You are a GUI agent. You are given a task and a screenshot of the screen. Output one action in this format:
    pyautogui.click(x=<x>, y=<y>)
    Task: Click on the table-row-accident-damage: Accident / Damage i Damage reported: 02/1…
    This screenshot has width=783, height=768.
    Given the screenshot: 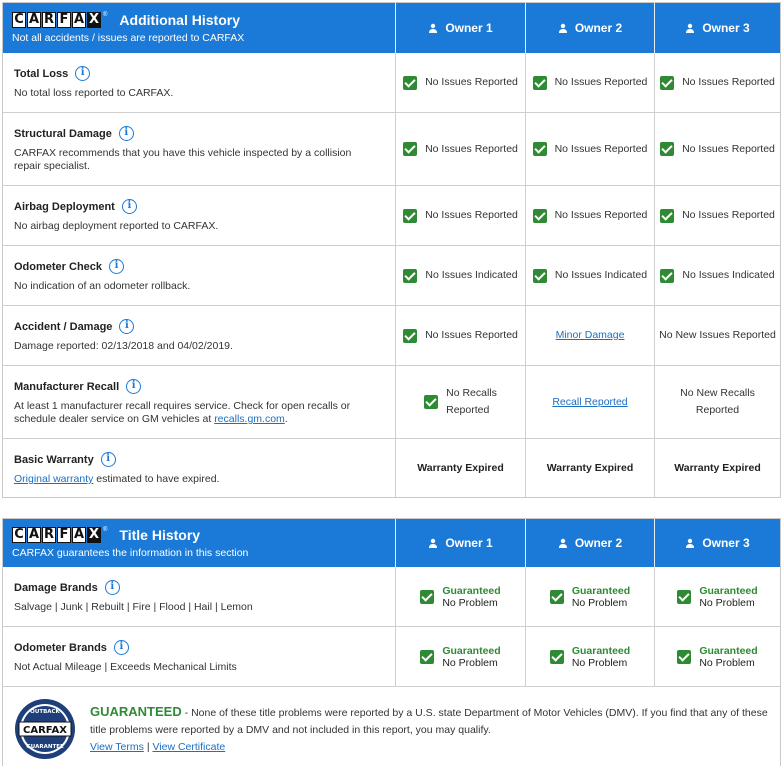 What is the action you would take?
    pyautogui.click(x=391, y=336)
    